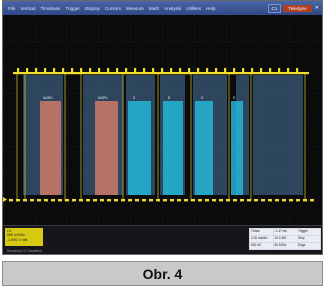 The width and height of the screenshot is (325, 288). Describe the element at coordinates (261, 239) in the screenshot. I see `tb-cell: 2.00 ms/div` at that location.